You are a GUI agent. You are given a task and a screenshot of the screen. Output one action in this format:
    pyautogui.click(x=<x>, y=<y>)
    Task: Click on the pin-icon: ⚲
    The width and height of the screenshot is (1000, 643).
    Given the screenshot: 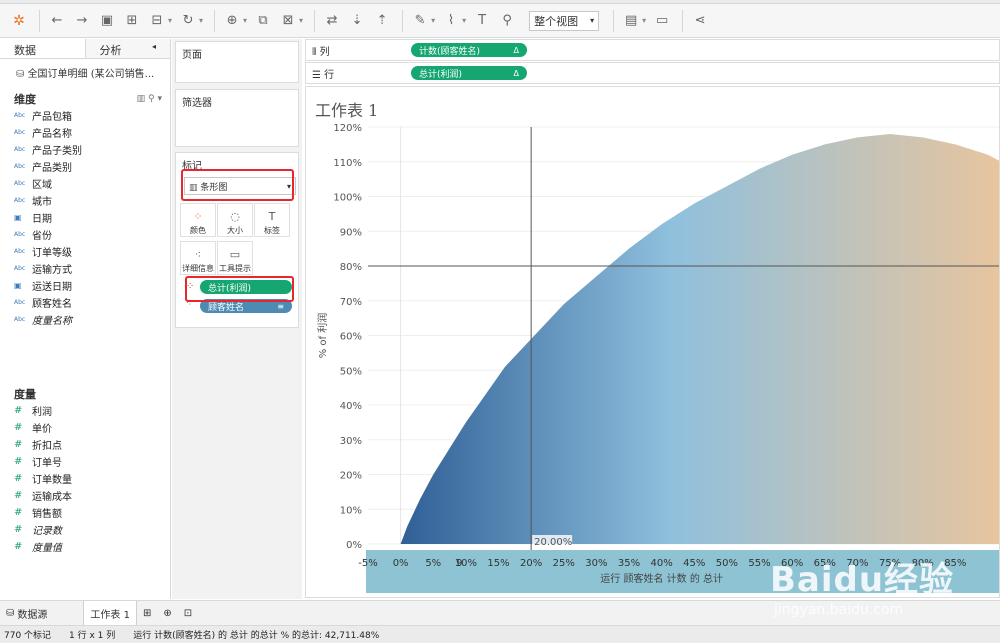 What is the action you would take?
    pyautogui.click(x=507, y=21)
    